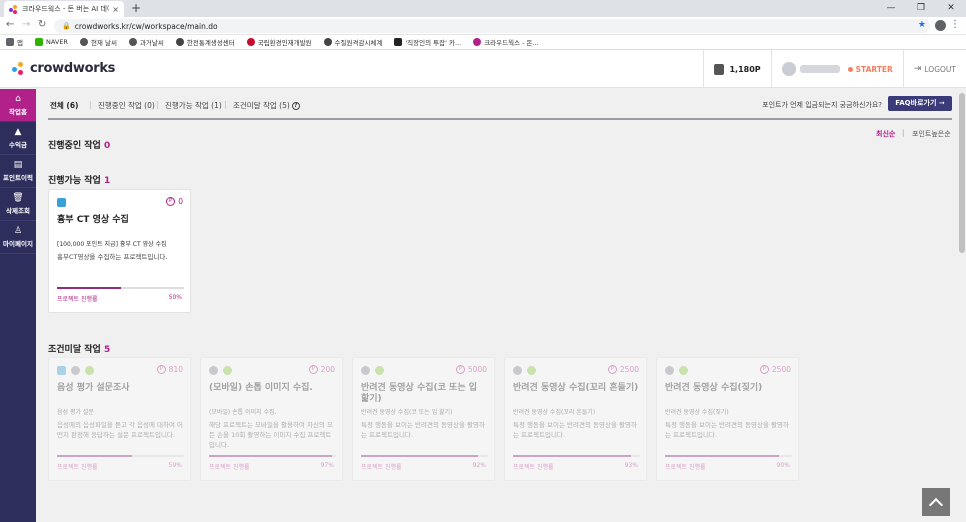  I want to click on section-unmet-title: 조건미달 작업 5, so click(79, 350).